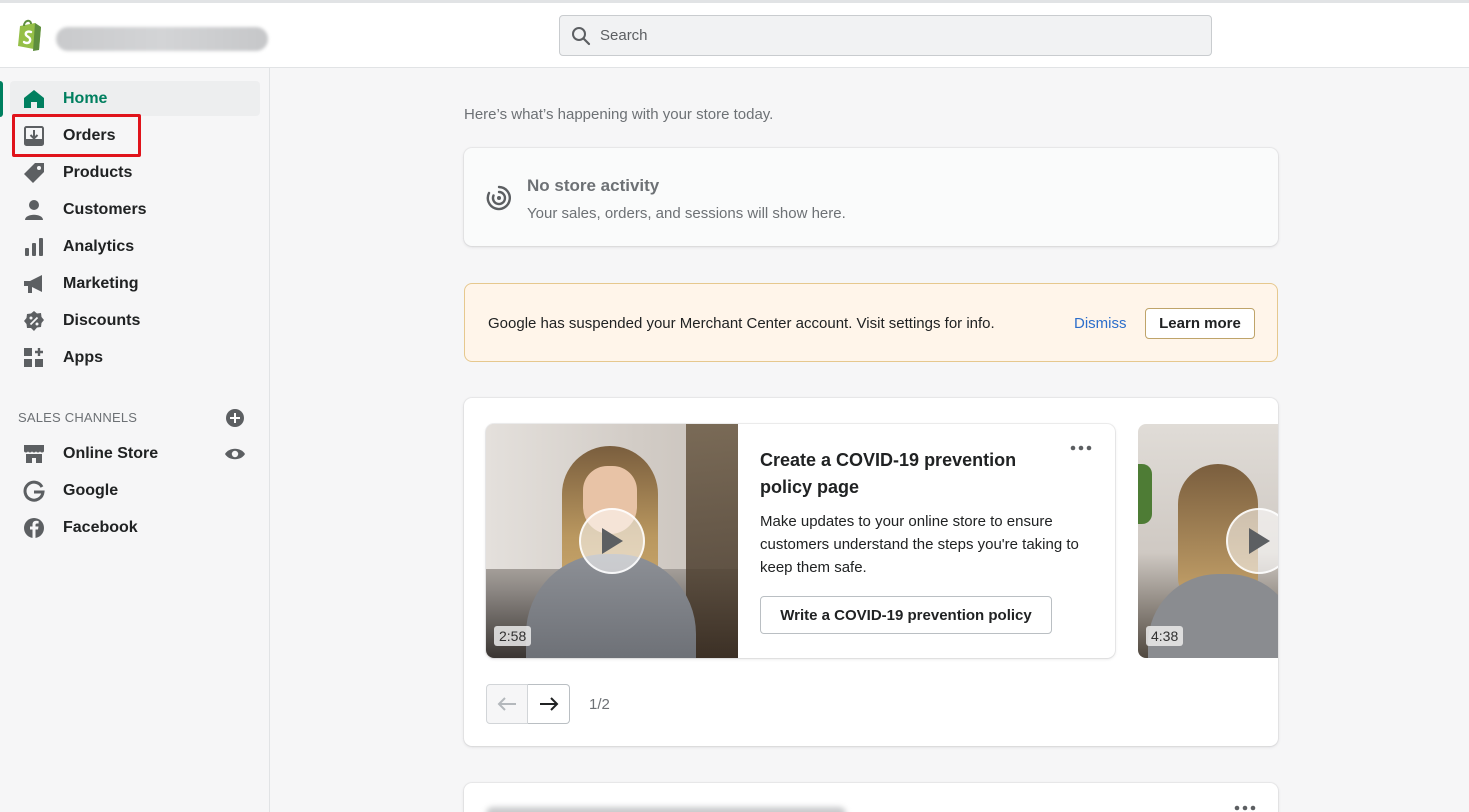 This screenshot has height=812, width=1469. Describe the element at coordinates (599, 704) in the screenshot. I see `carousel-page-indicator: 1/2` at that location.